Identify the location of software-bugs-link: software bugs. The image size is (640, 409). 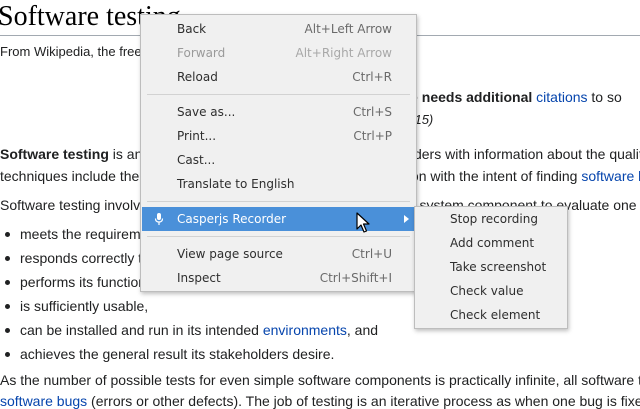
(43, 401).